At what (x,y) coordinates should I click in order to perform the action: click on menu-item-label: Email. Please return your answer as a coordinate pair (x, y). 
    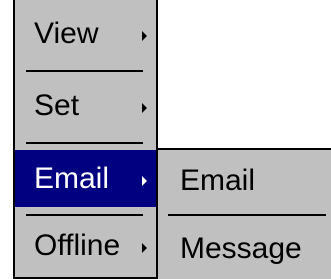
    Looking at the image, I should click on (72, 178).